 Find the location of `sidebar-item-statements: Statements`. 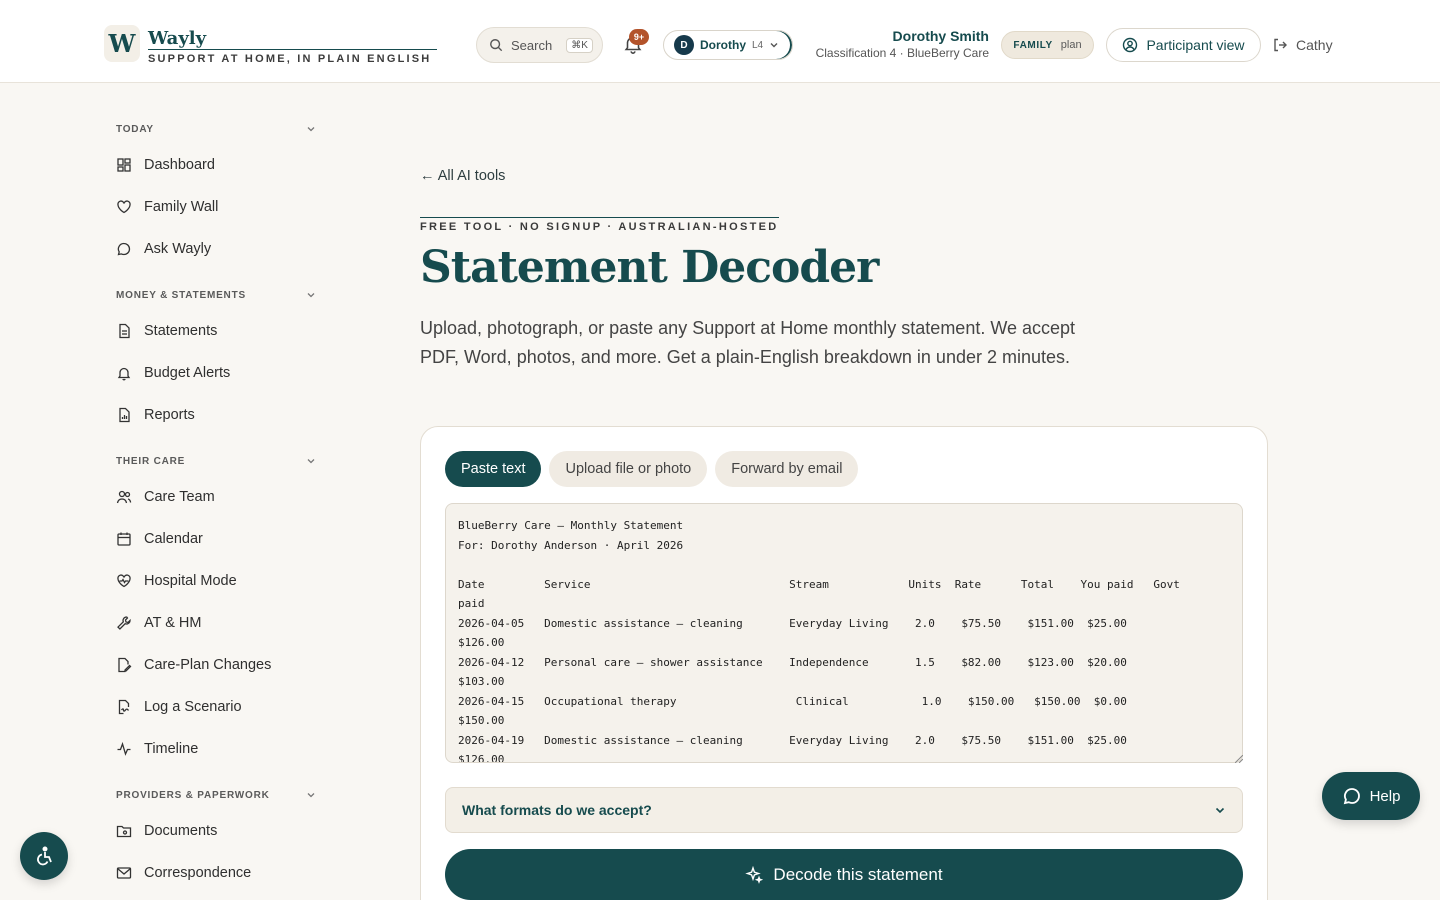

sidebar-item-statements: Statements is located at coordinates (216, 331).